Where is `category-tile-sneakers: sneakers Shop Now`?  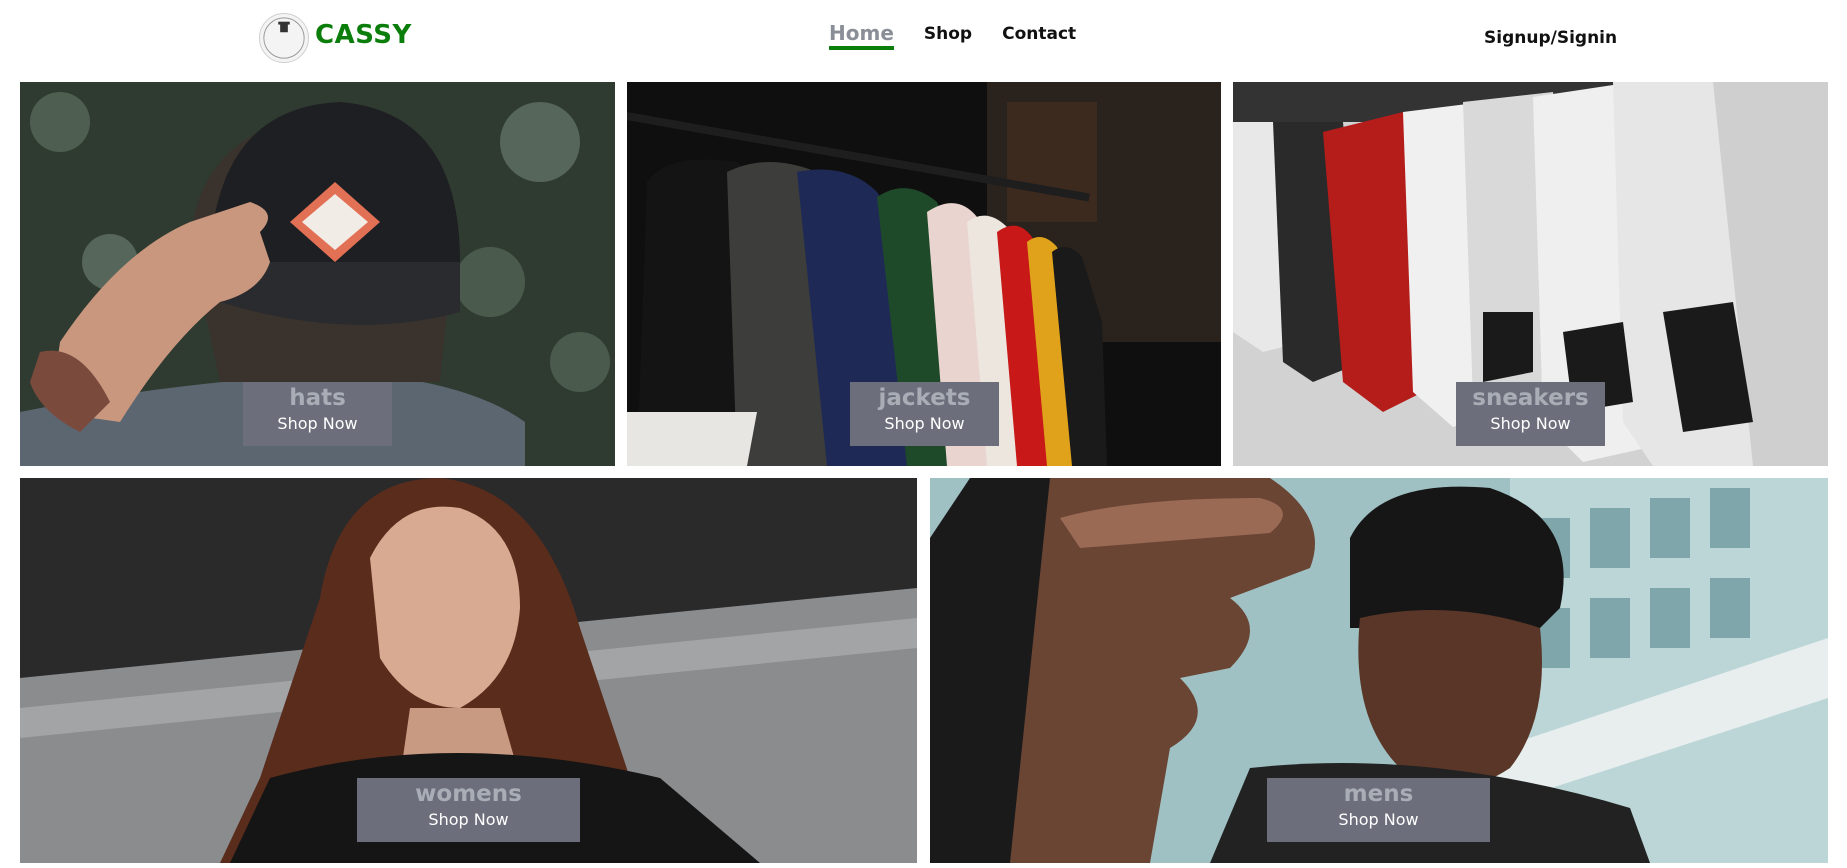
category-tile-sneakers: sneakers Shop Now is located at coordinates (1530, 274).